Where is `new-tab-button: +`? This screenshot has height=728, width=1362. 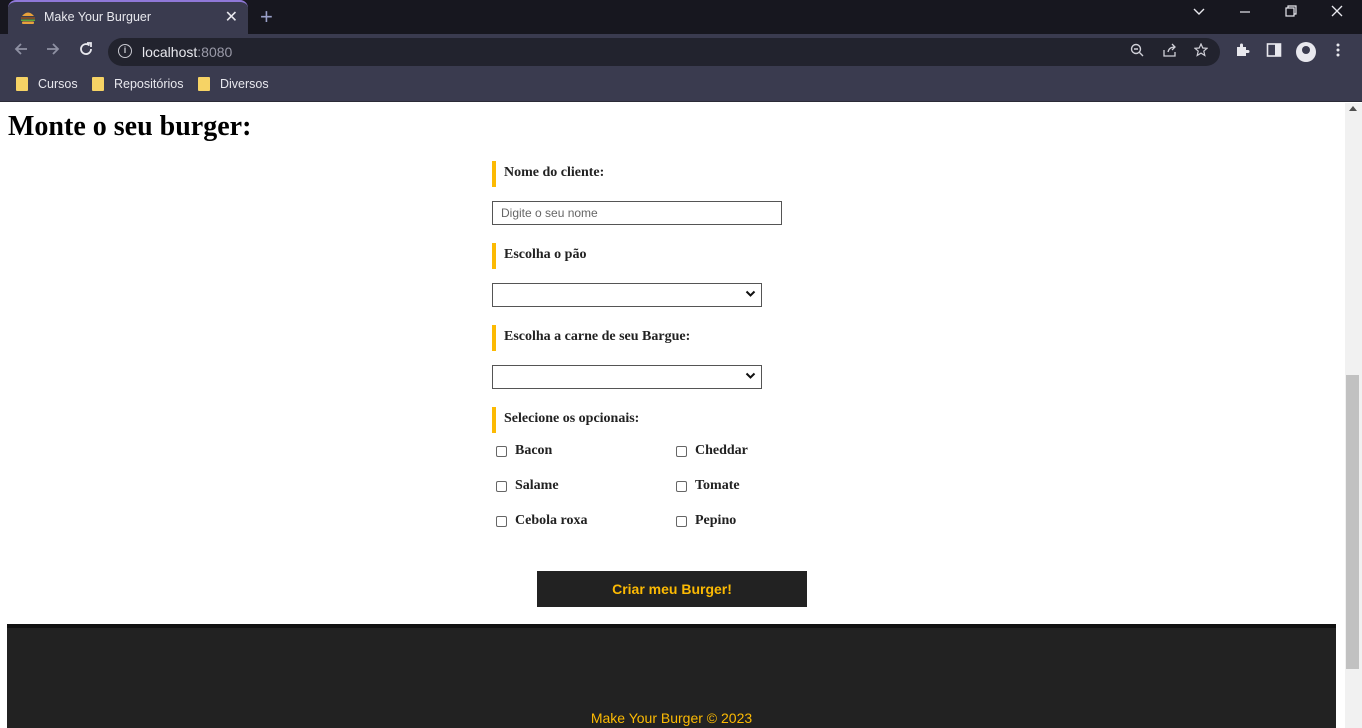
new-tab-button: + is located at coordinates (266, 17).